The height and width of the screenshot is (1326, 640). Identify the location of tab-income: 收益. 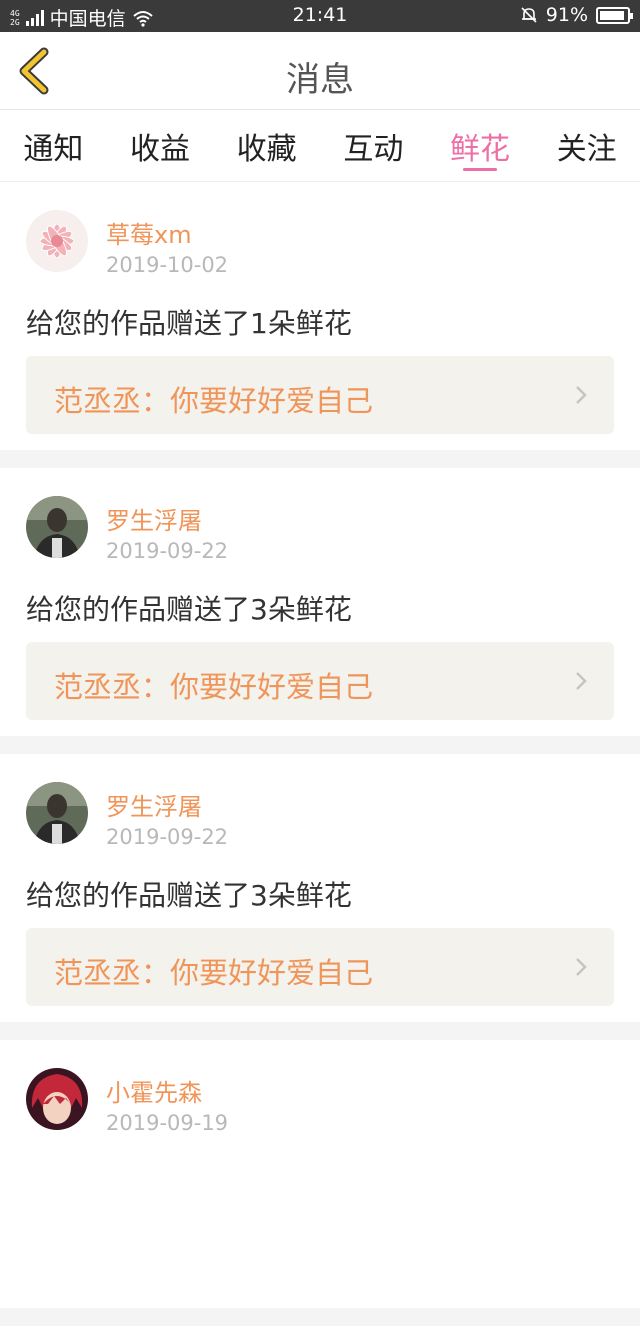
(160, 145).